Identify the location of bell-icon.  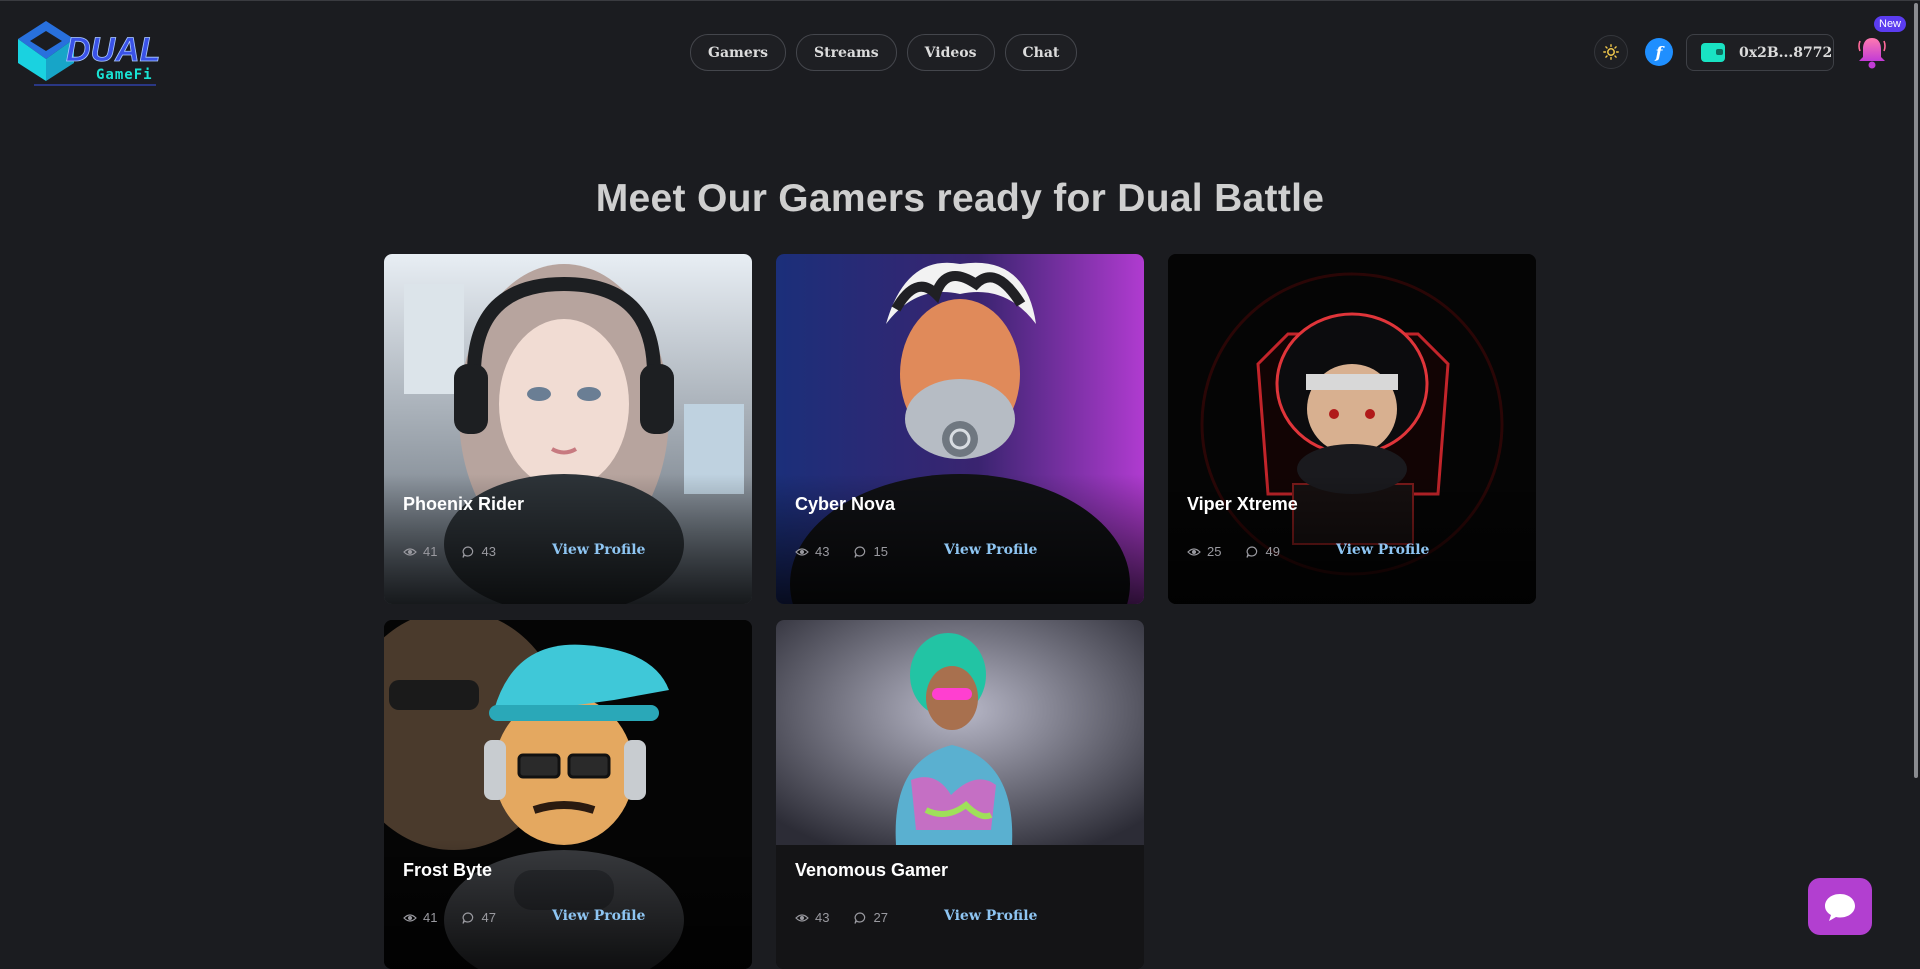
(1872, 51).